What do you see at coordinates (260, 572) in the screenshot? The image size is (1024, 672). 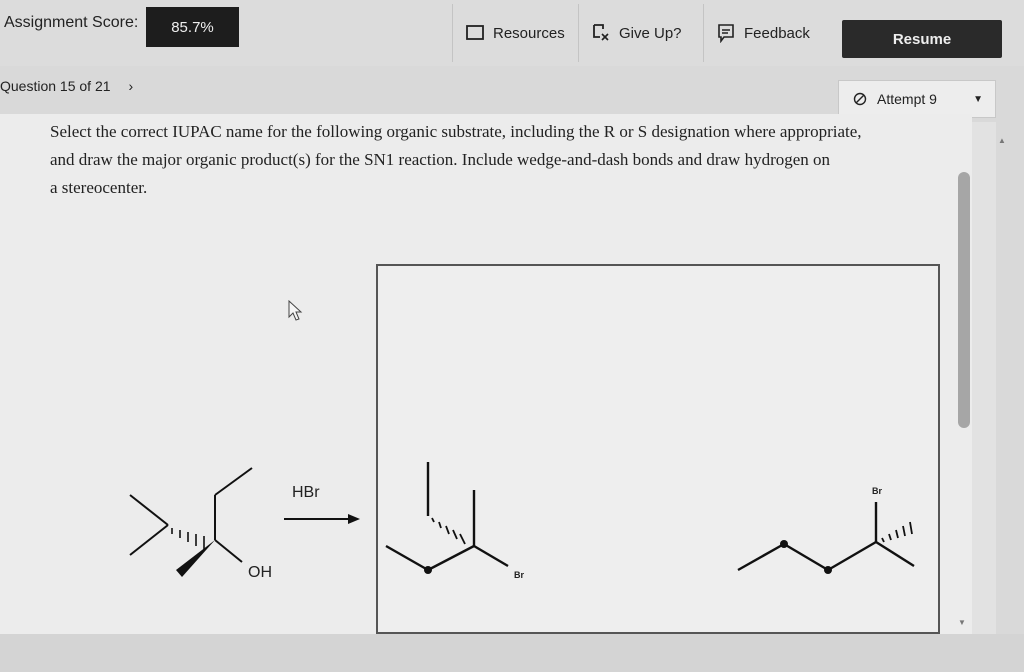 I see `oh-label: OH` at bounding box center [260, 572].